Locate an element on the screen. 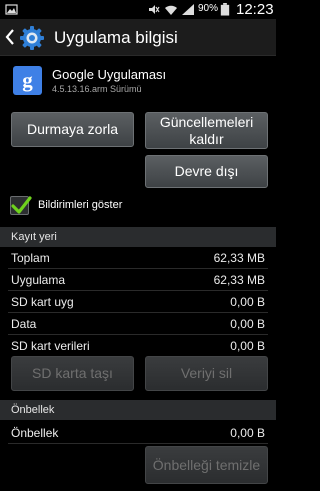 This screenshot has height=491, width=320. storage-row-sd-app: SD kart uyg 0,00 B is located at coordinates (138, 302).